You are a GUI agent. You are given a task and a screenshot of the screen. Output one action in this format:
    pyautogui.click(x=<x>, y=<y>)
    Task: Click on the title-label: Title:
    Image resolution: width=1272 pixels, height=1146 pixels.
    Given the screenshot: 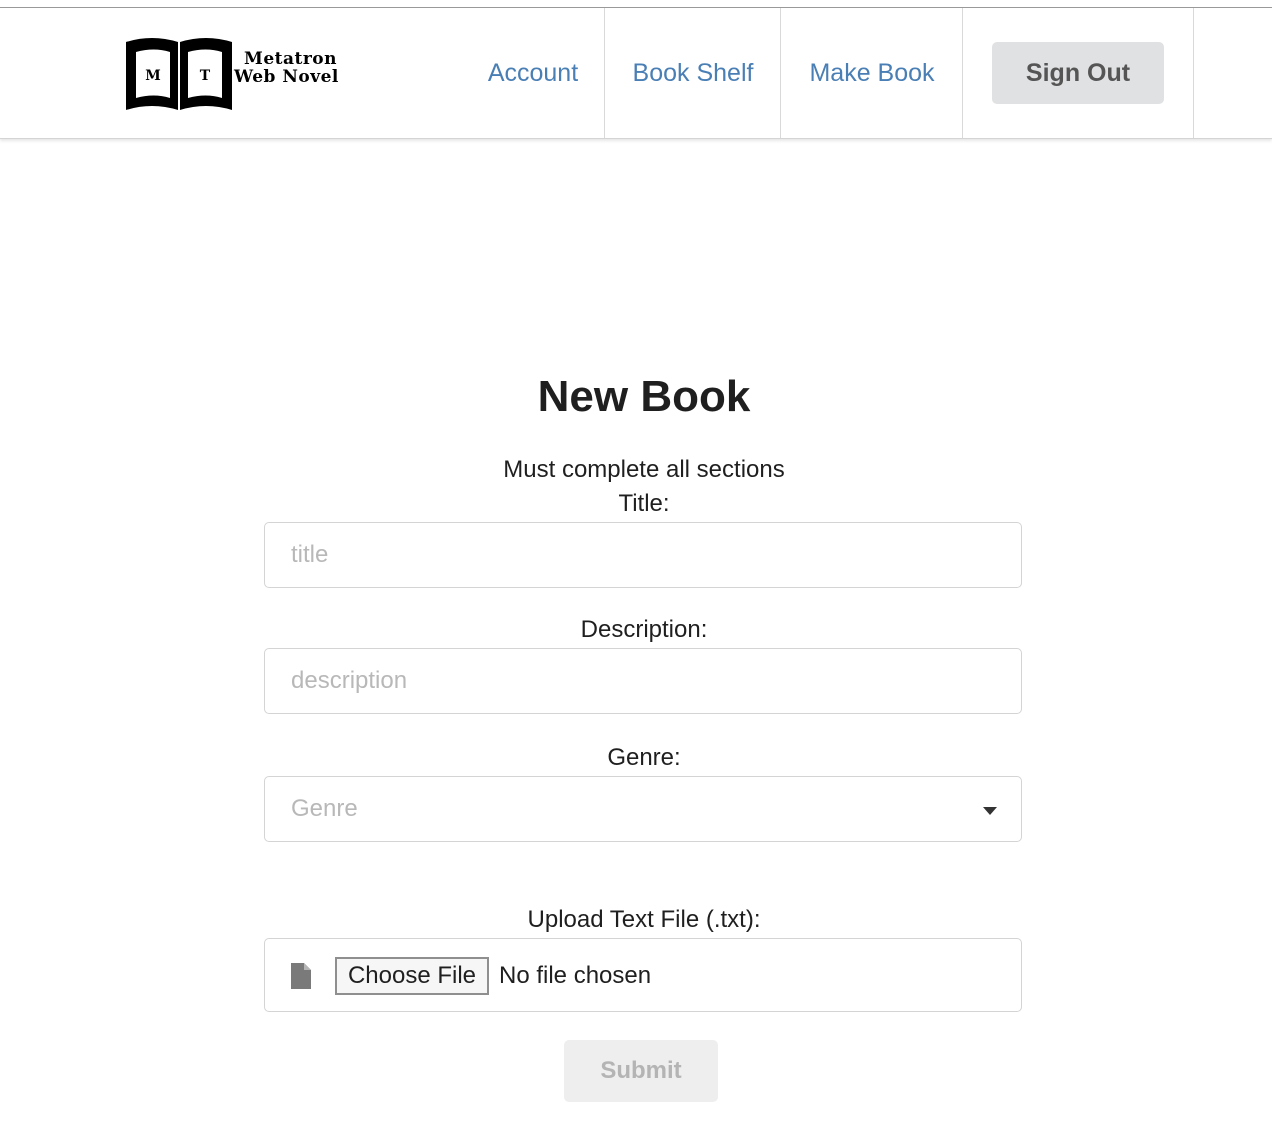 What is the action you would take?
    pyautogui.click(x=644, y=503)
    